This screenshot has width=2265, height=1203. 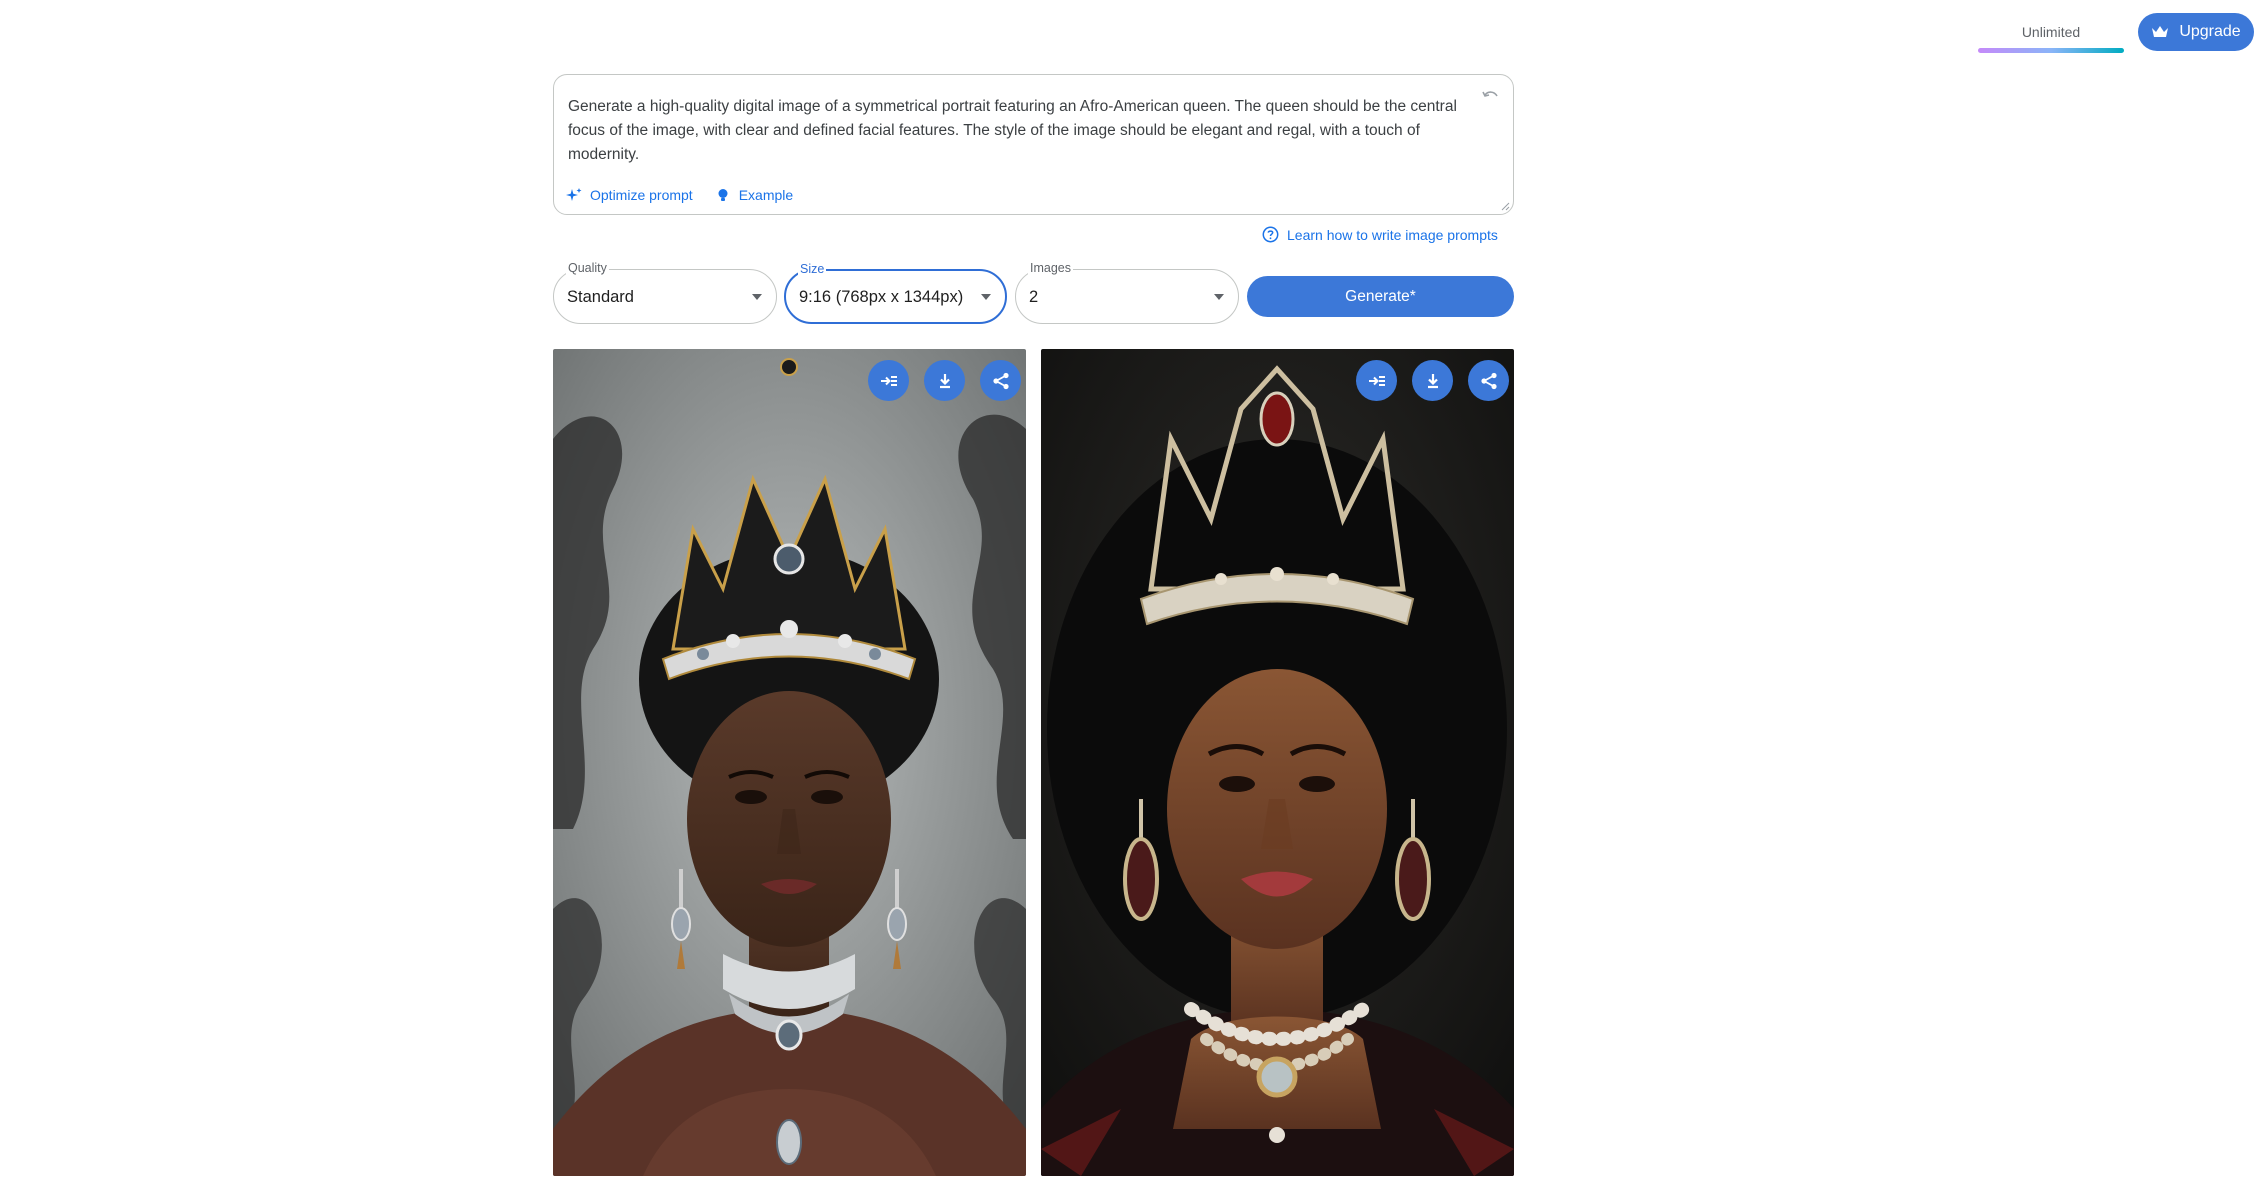 I want to click on usage-bar, so click(x=2051, y=50).